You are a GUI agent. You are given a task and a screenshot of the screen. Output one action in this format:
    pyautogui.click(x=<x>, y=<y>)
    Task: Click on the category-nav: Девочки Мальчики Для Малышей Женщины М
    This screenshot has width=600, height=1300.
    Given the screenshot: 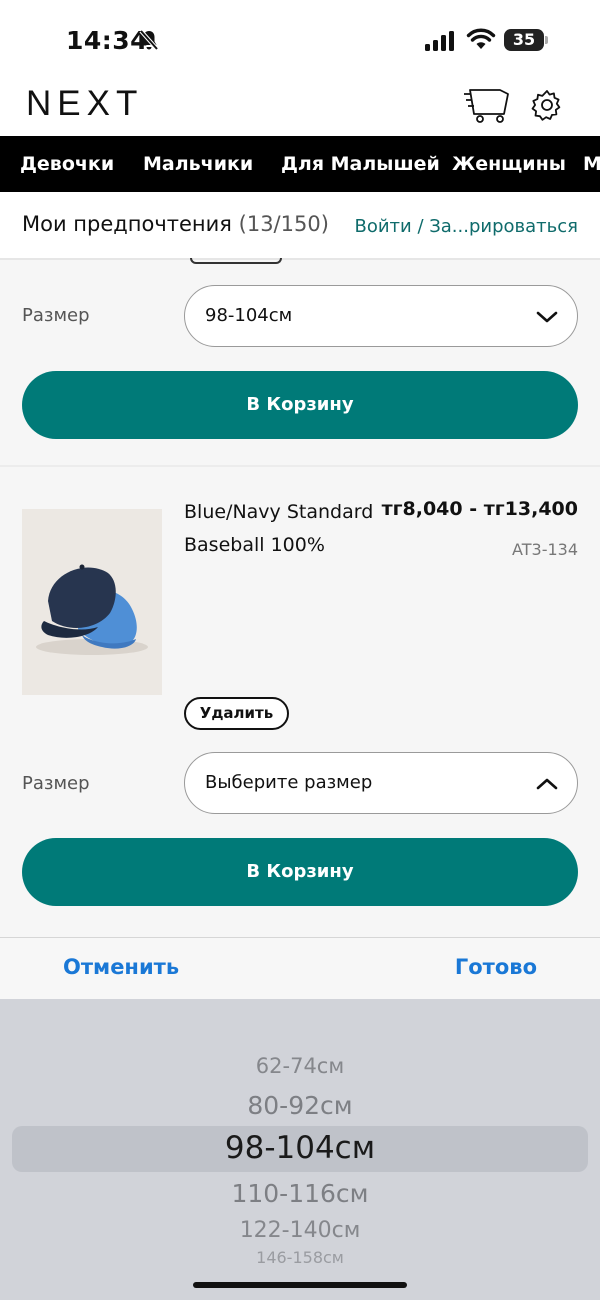 What is the action you would take?
    pyautogui.click(x=300, y=164)
    